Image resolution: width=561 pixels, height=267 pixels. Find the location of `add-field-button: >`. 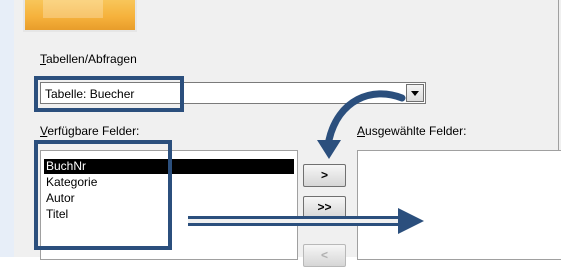

add-field-button: > is located at coordinates (324, 175).